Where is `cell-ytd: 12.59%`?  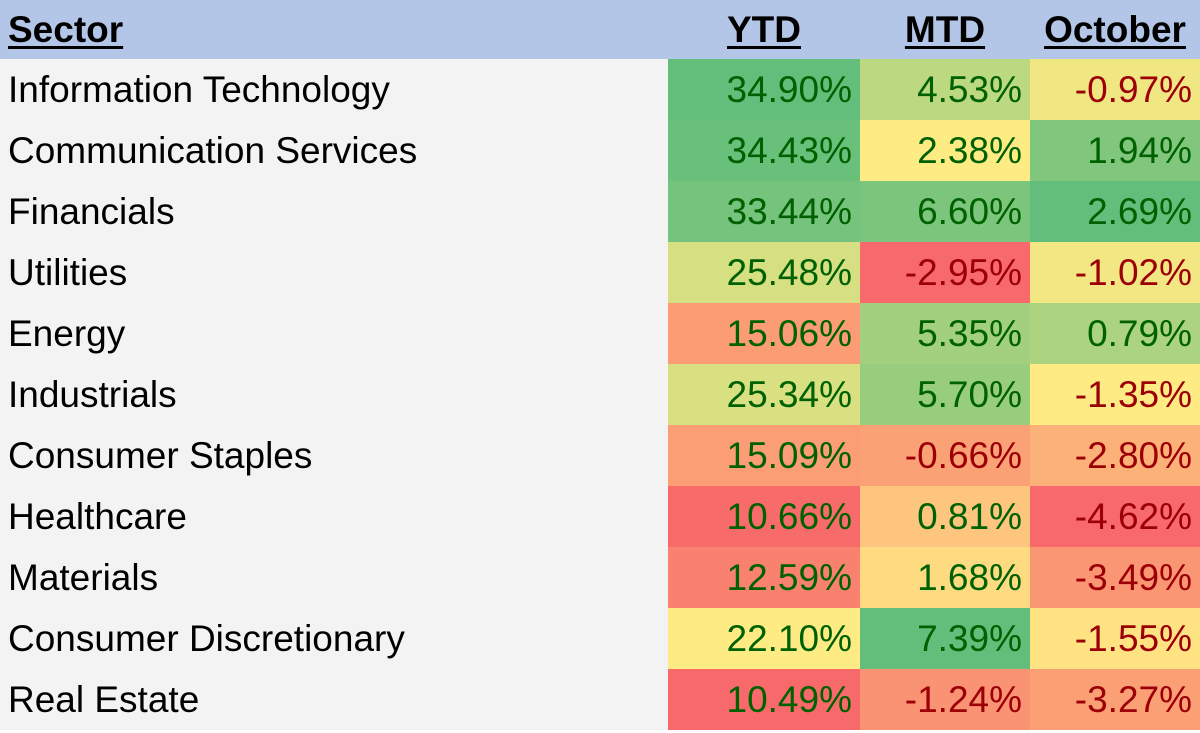 cell-ytd: 12.59% is located at coordinates (764, 577).